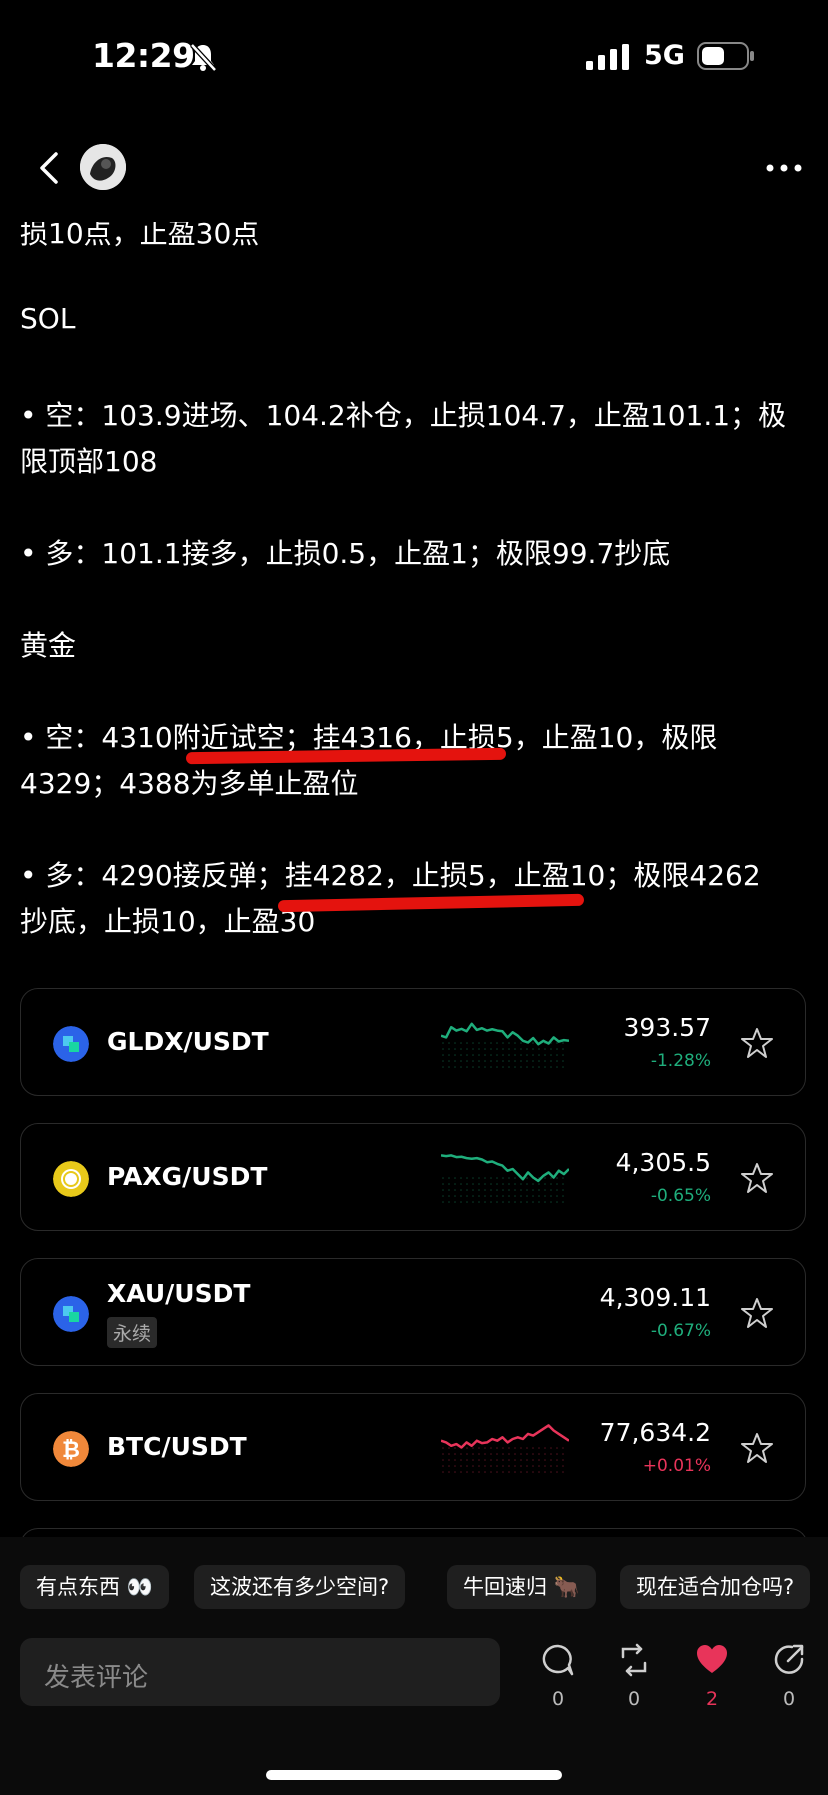 The image size is (828, 1795). What do you see at coordinates (789, 1660) in the screenshot?
I see `share-icon` at bounding box center [789, 1660].